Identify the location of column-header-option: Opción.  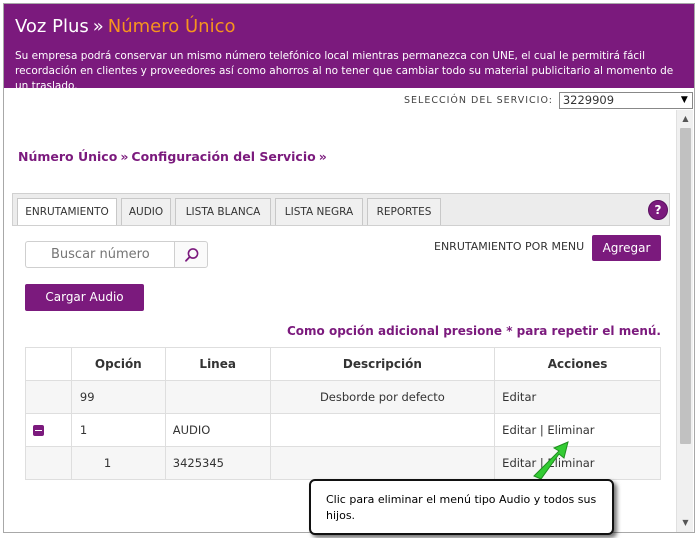
(118, 364).